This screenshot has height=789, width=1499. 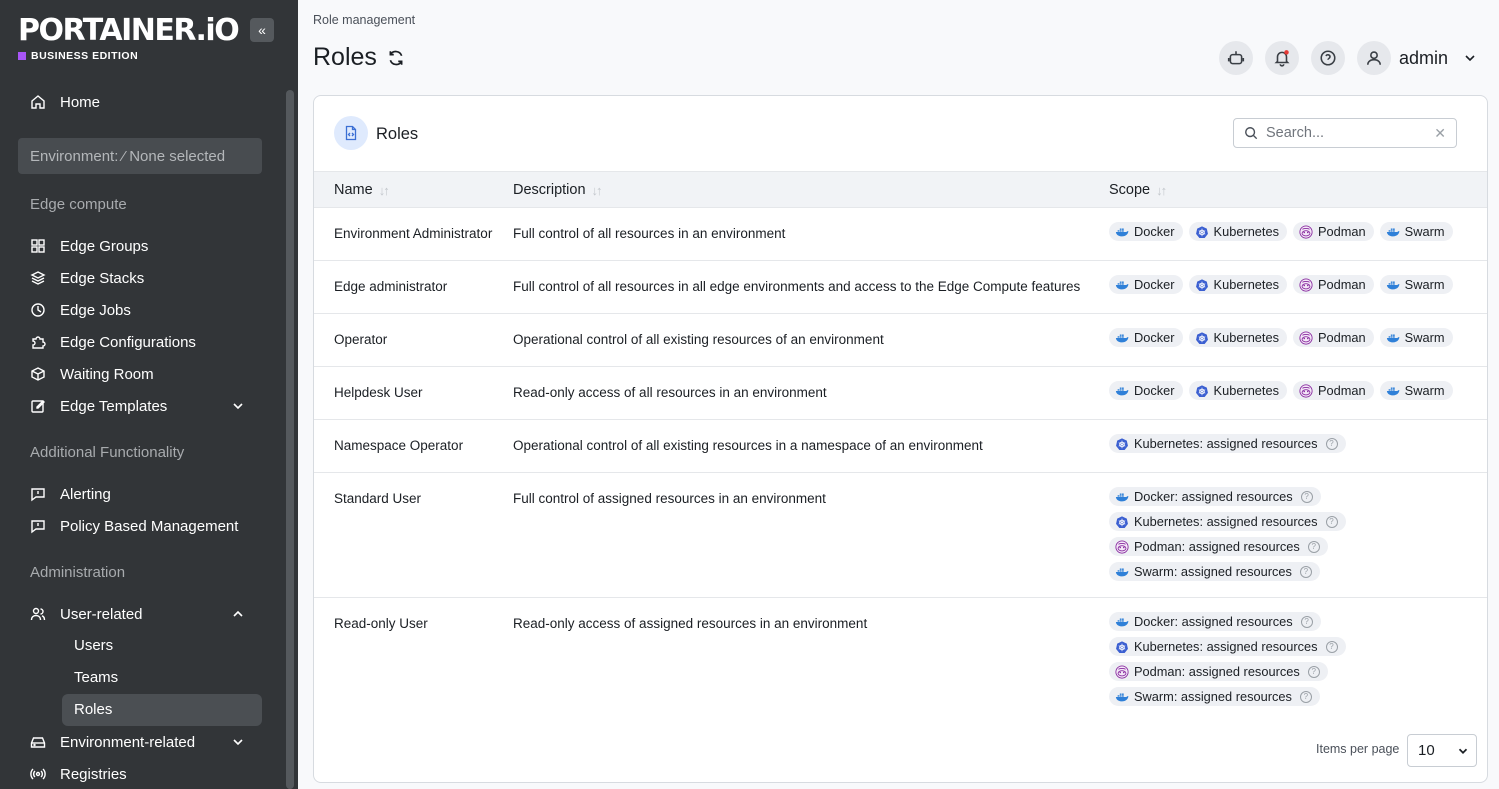 What do you see at coordinates (1470, 58) in the screenshot?
I see `chevron-down-icon` at bounding box center [1470, 58].